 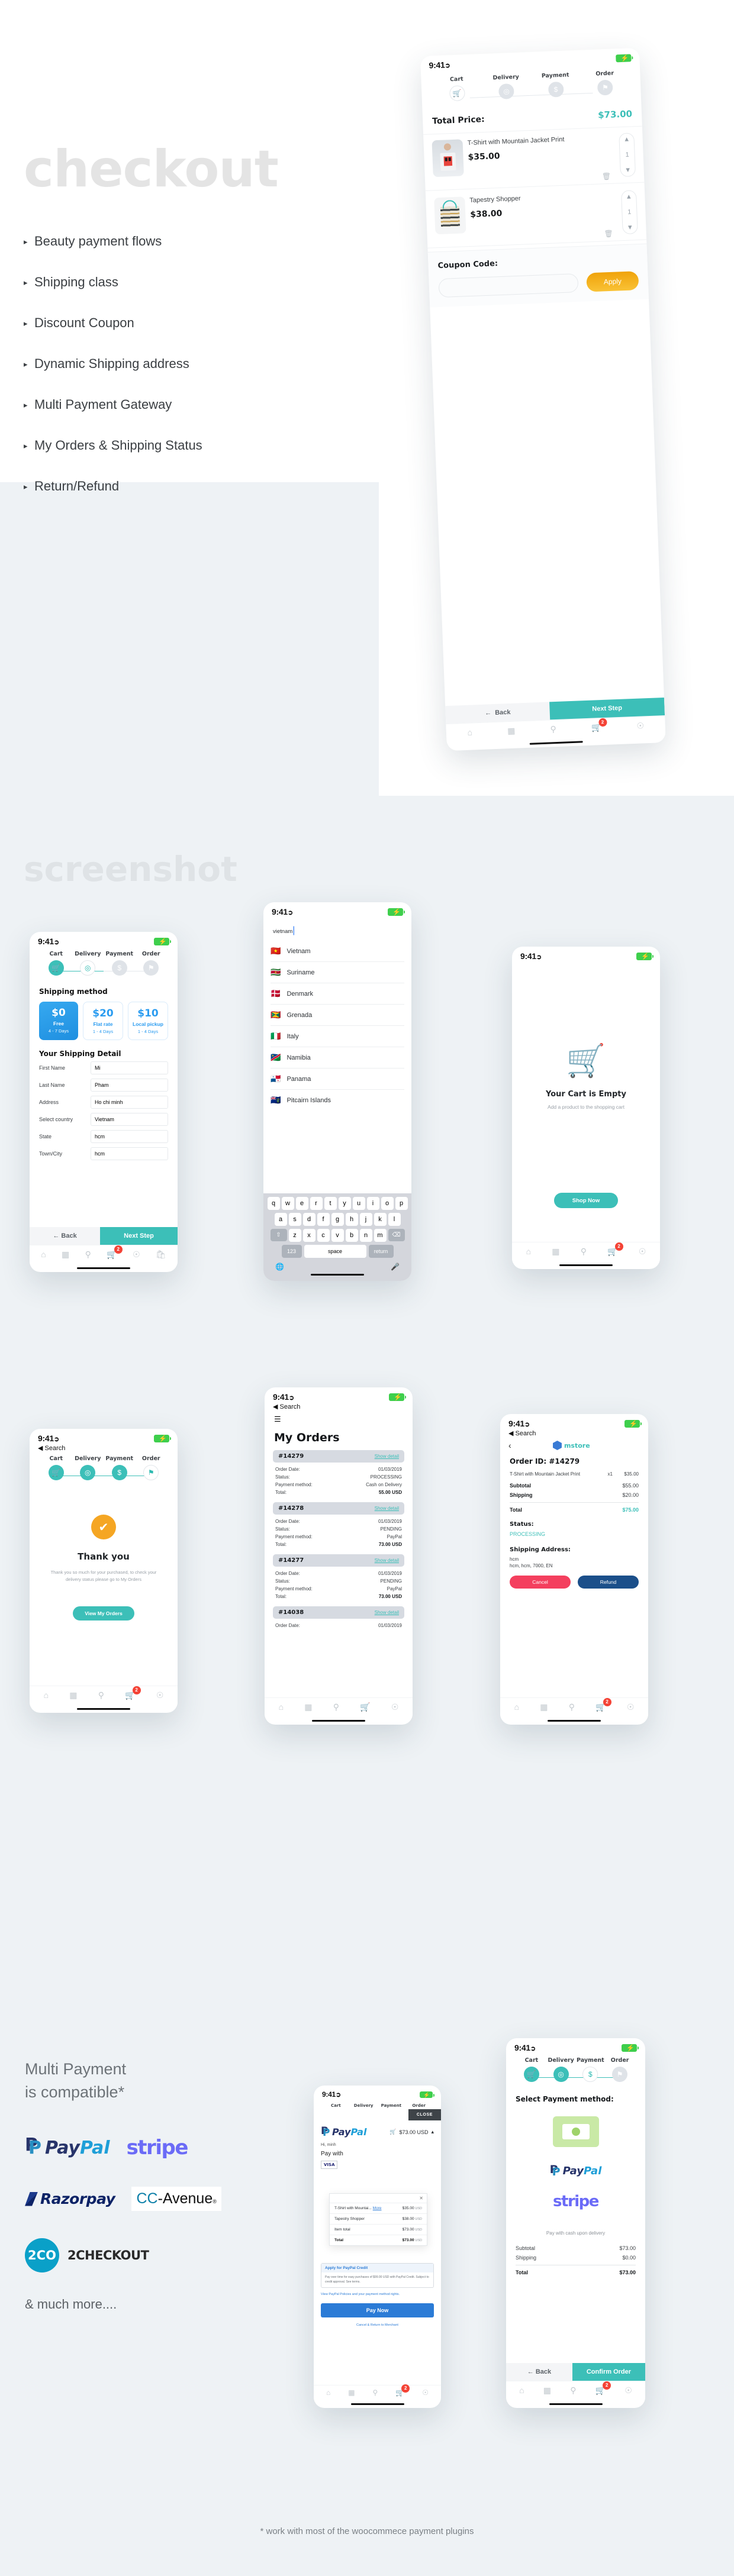 What do you see at coordinates (129, 1153) in the screenshot?
I see `city-field` at bounding box center [129, 1153].